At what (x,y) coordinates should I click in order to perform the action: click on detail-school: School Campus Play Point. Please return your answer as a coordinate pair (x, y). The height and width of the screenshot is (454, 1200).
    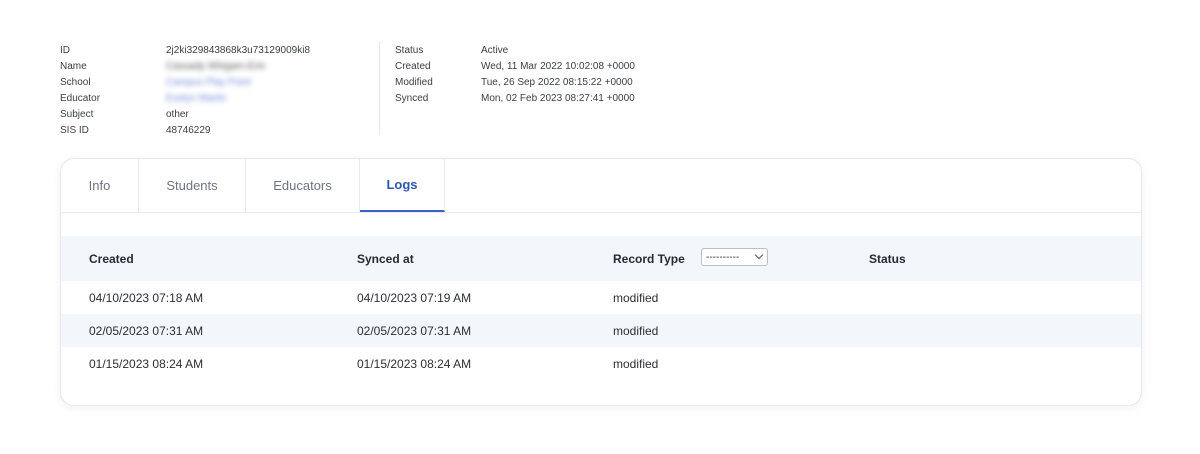
    Looking at the image, I should click on (185, 82).